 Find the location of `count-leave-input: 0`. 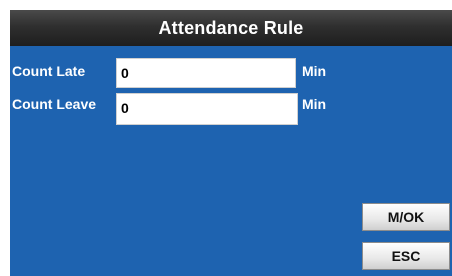

count-leave-input: 0 is located at coordinates (207, 109).